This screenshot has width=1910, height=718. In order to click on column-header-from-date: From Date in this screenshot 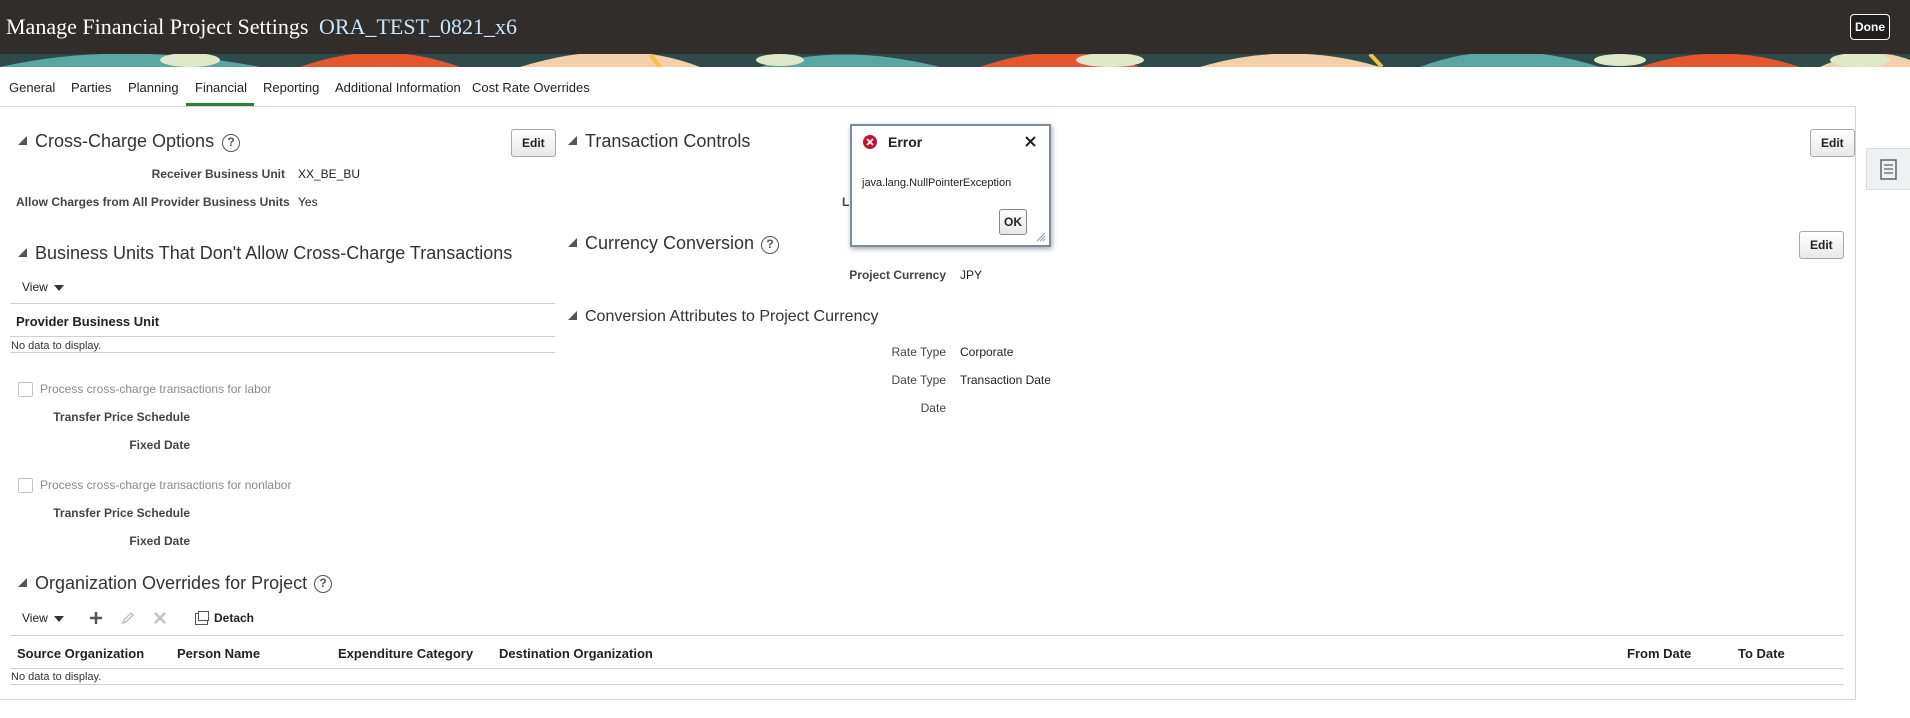, I will do `click(1659, 653)`.